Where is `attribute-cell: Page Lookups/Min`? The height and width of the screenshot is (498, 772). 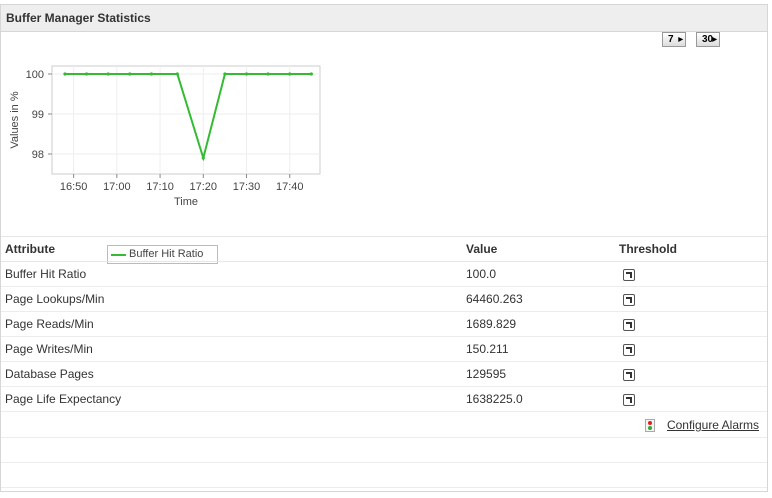 attribute-cell: Page Lookups/Min is located at coordinates (231, 299).